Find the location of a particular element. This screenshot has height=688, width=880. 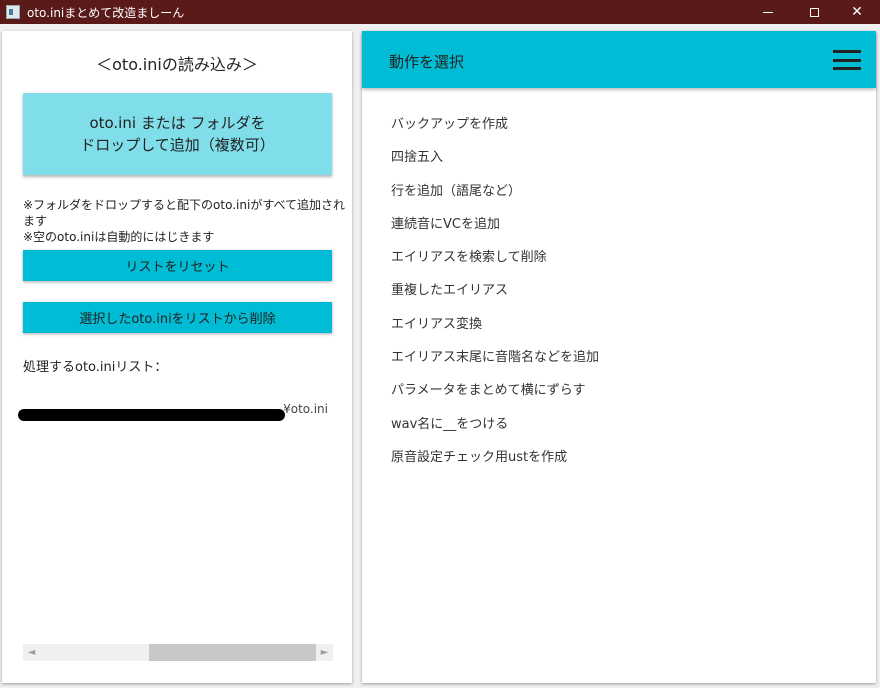

minimize-button is located at coordinates (768, 12).